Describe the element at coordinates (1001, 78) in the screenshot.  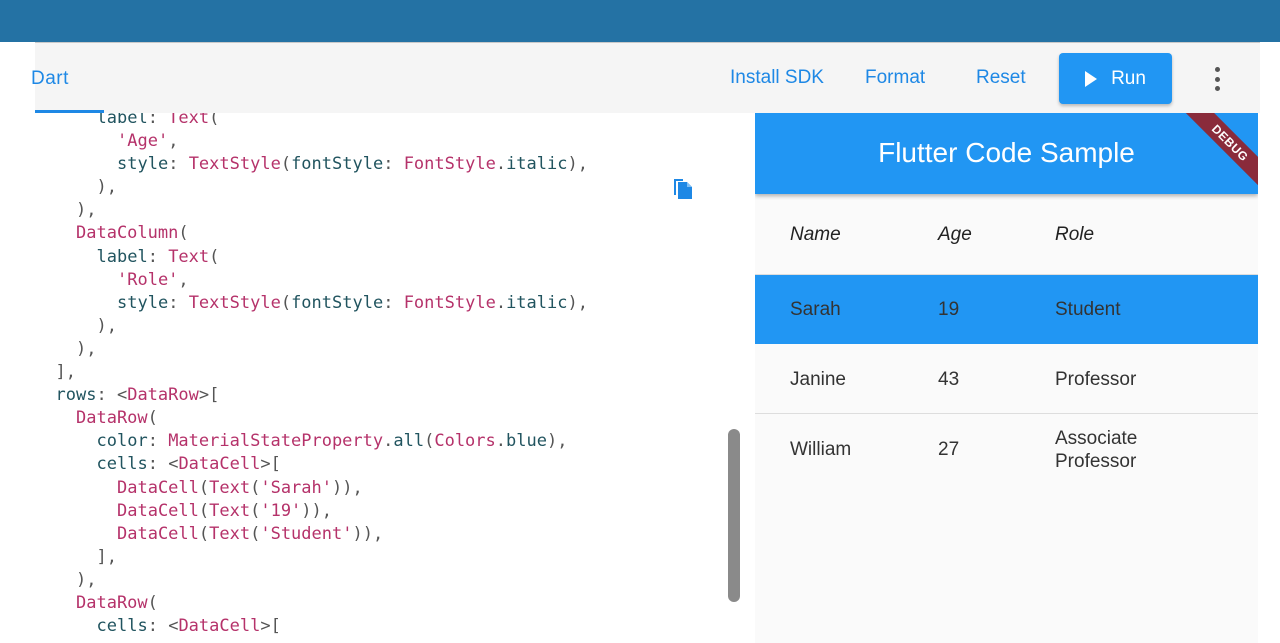
I see `reset-button: Reset` at that location.